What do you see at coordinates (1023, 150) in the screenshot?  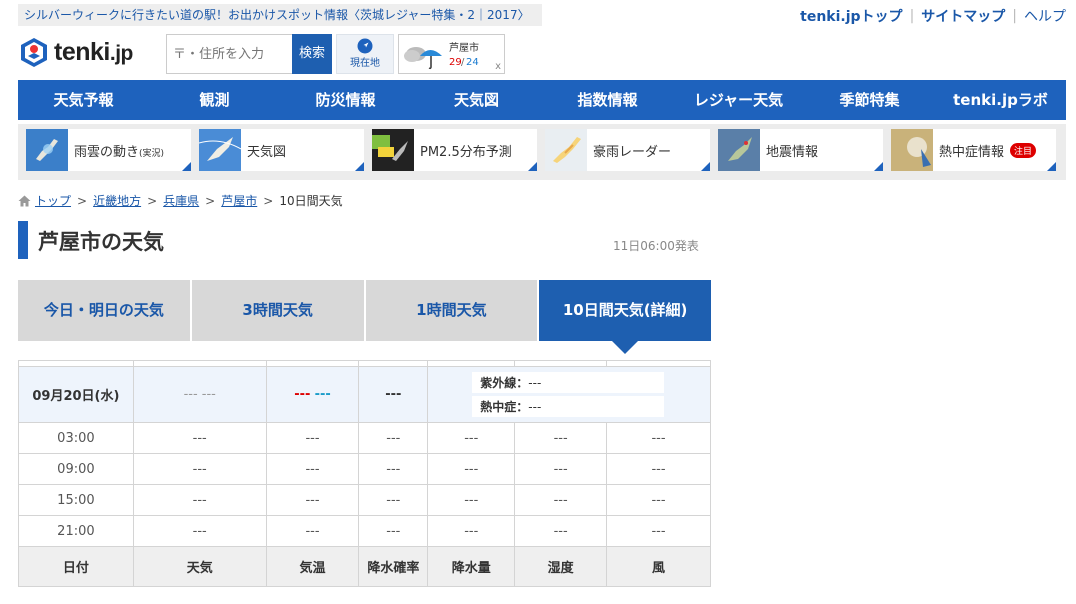 I see `attention-badge: 注目` at bounding box center [1023, 150].